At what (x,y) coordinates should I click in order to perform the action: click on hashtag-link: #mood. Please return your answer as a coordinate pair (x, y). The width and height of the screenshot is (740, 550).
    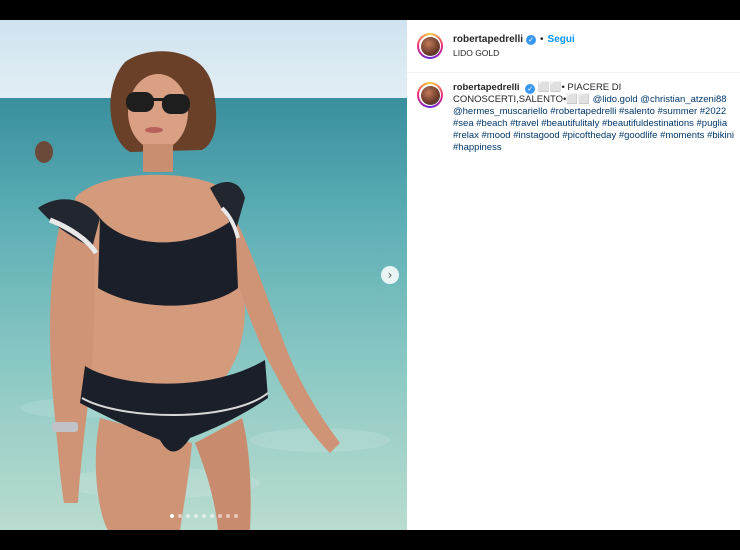
    Looking at the image, I should click on (496, 135).